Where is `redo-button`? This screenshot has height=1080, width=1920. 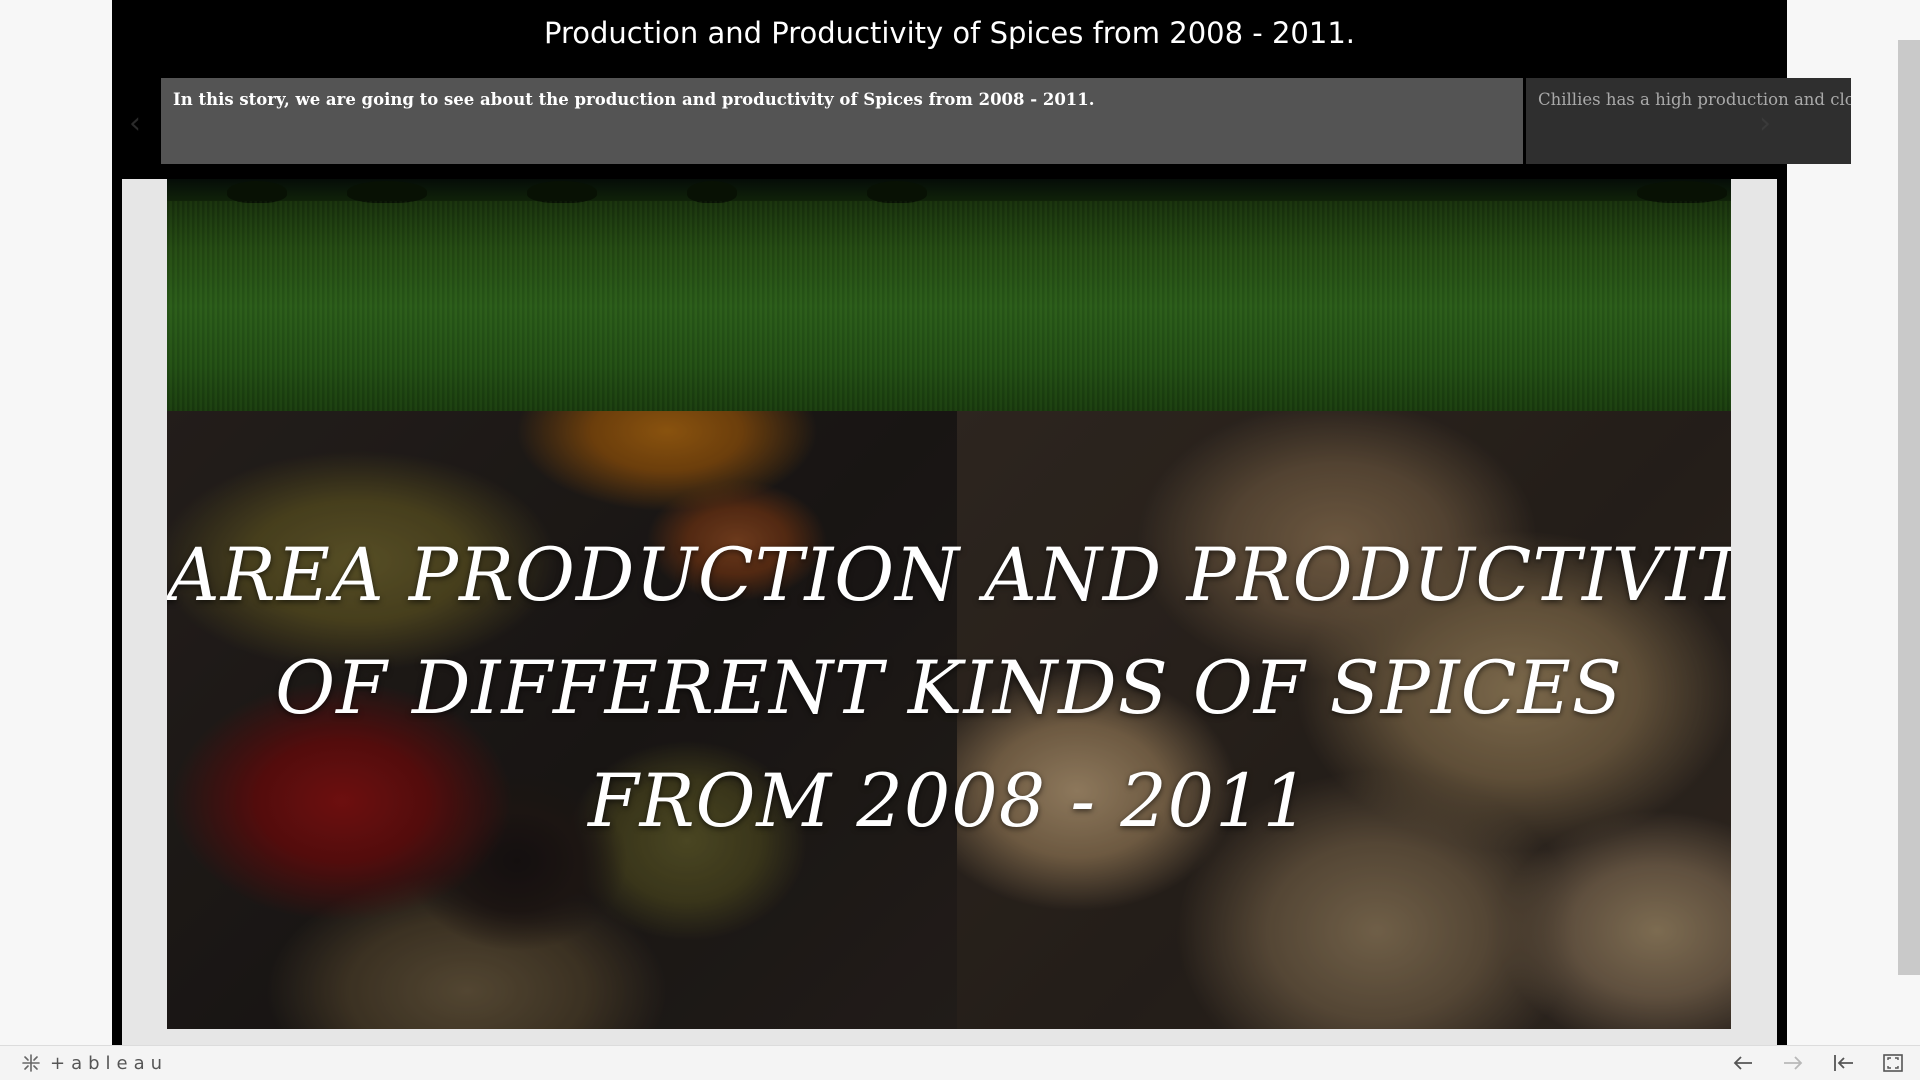
redo-button is located at coordinates (1793, 1063).